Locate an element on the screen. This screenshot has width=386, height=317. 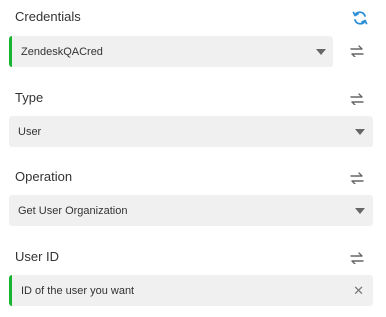
type-select: User is located at coordinates (191, 131).